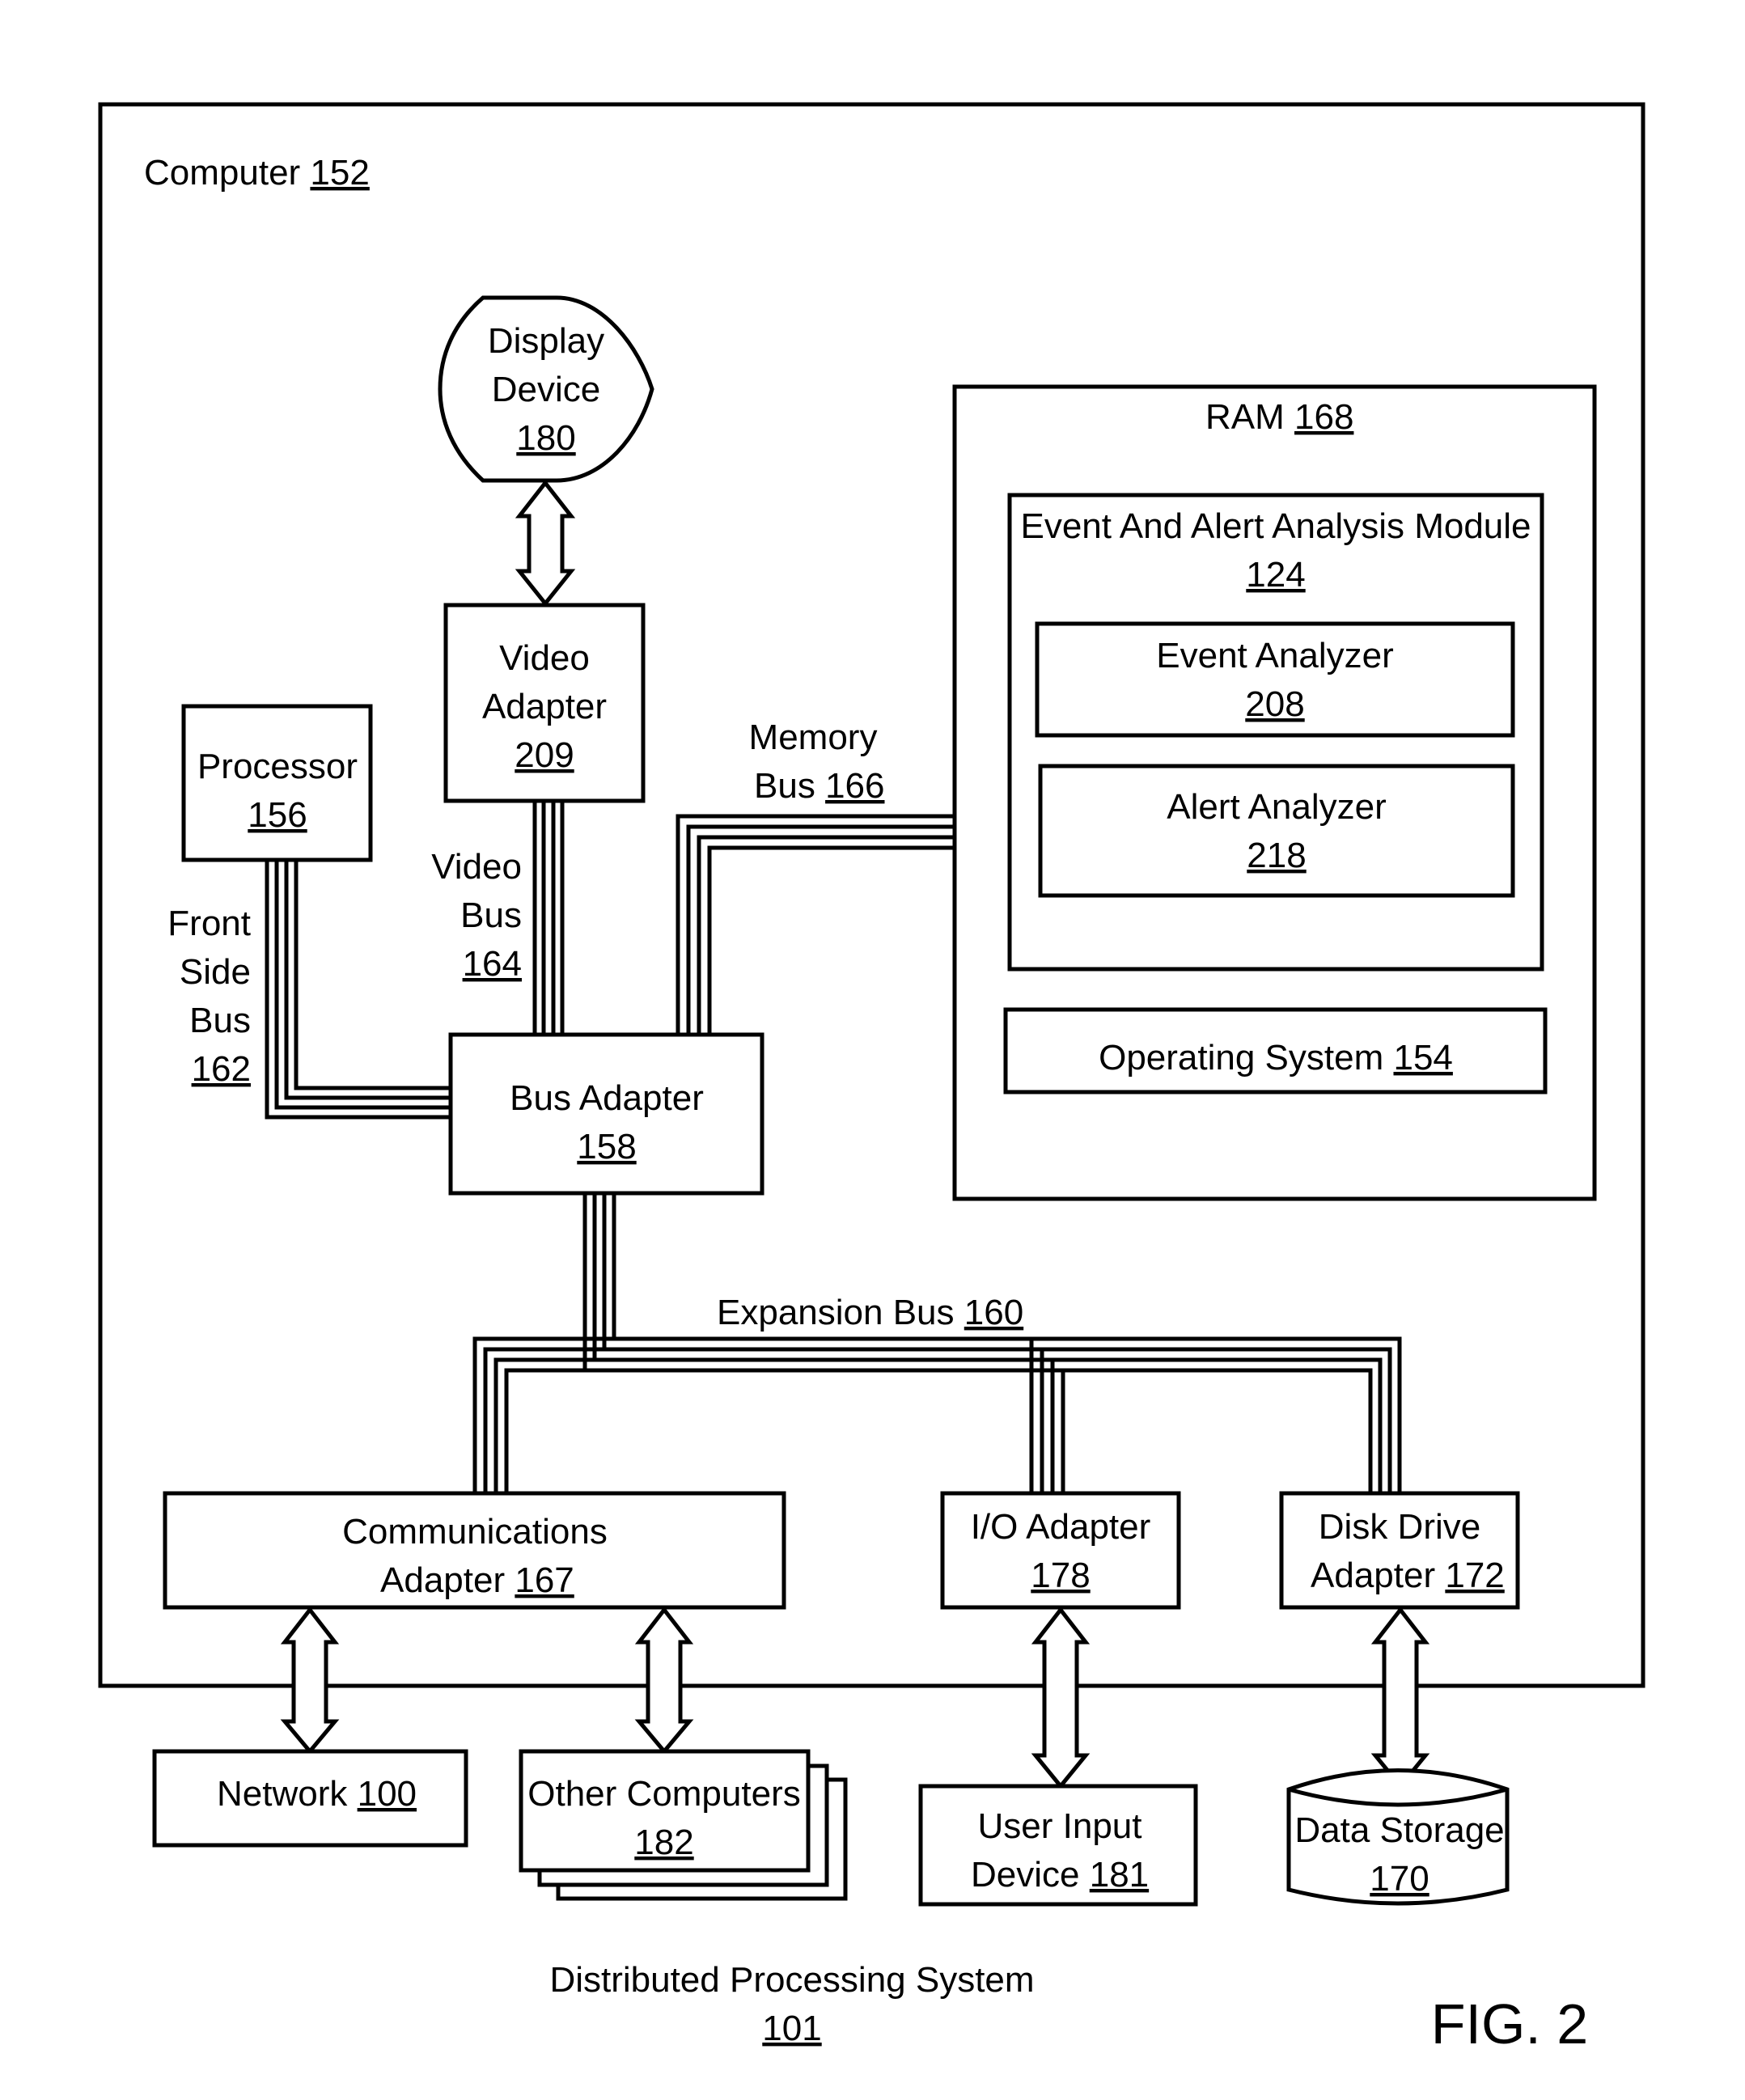 This screenshot has width=1745, height=2100. Describe the element at coordinates (1276, 831) in the screenshot. I see `alert-analyzer-box` at that location.